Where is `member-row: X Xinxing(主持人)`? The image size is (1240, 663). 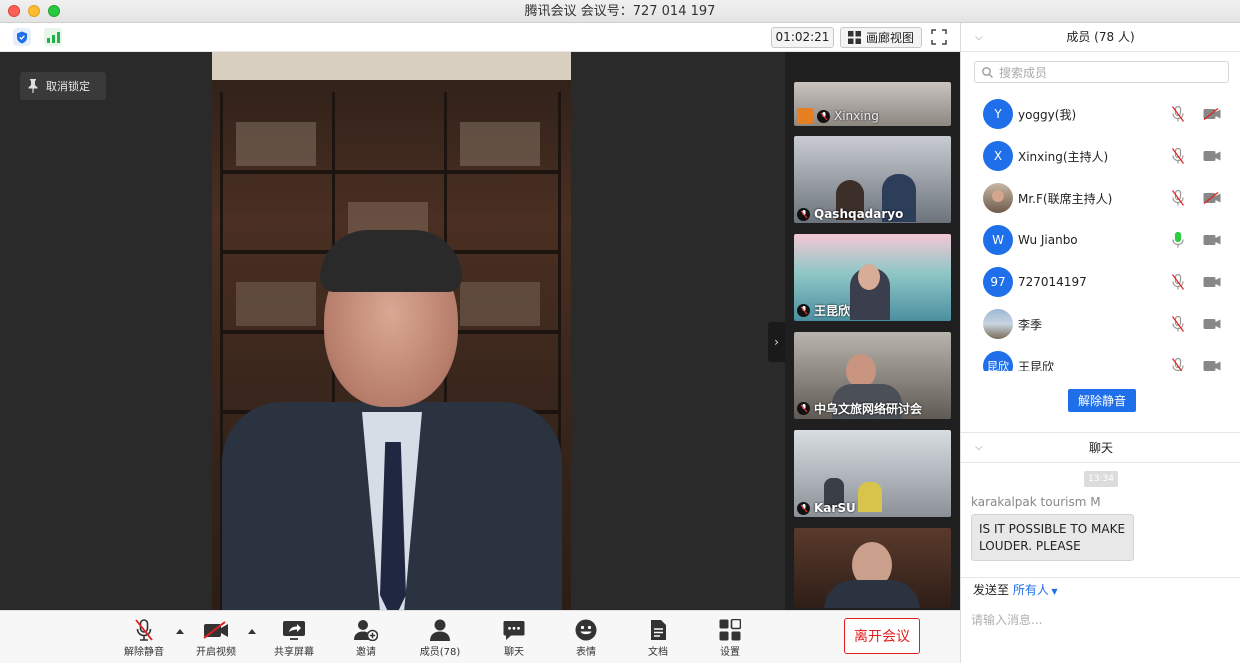
member-row: X Xinxing(主持人) is located at coordinates (1100, 156).